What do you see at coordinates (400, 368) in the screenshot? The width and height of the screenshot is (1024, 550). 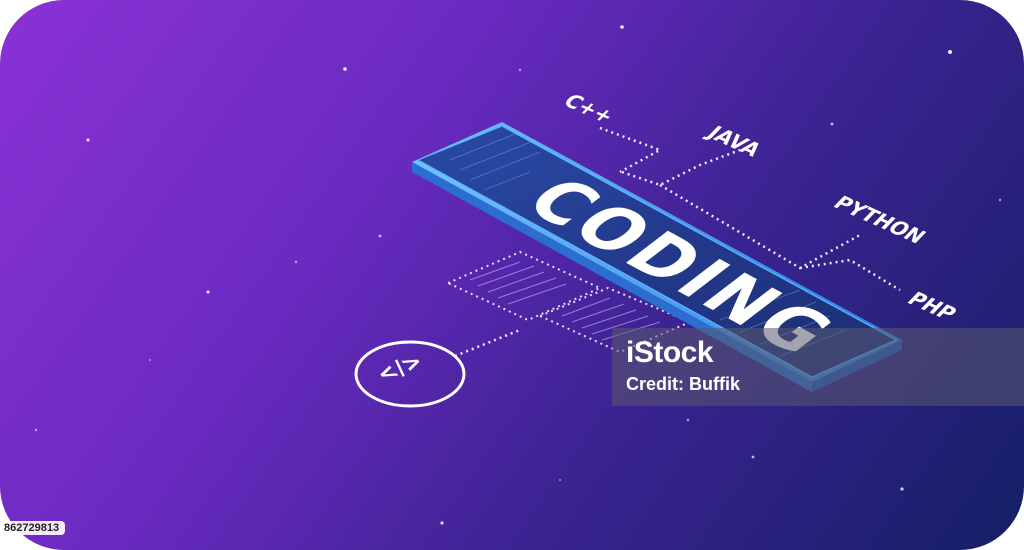 I see `code-symbol-text: </>` at bounding box center [400, 368].